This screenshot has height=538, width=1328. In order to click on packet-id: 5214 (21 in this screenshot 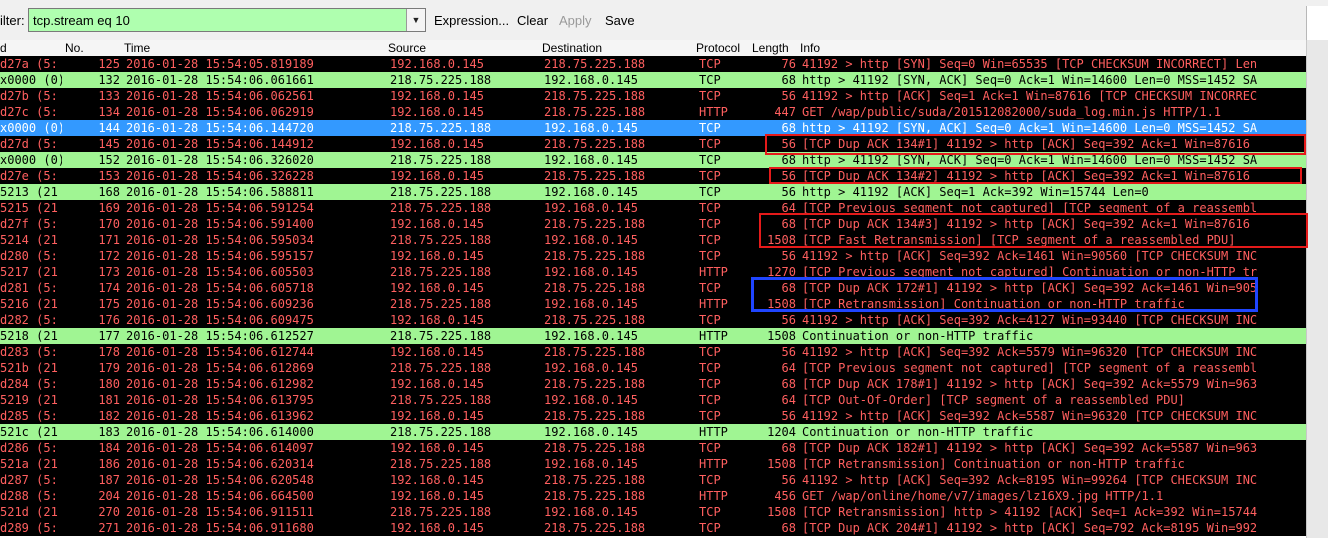, I will do `click(29, 240)`.